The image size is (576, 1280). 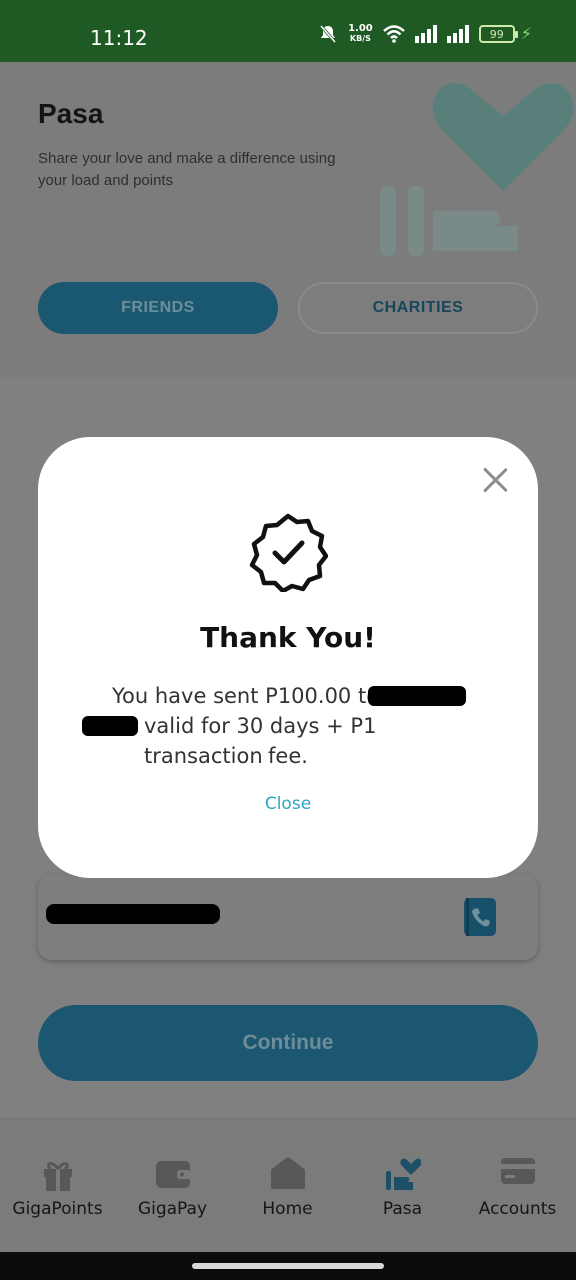 I want to click on verified-badge-icon, so click(x=288, y=552).